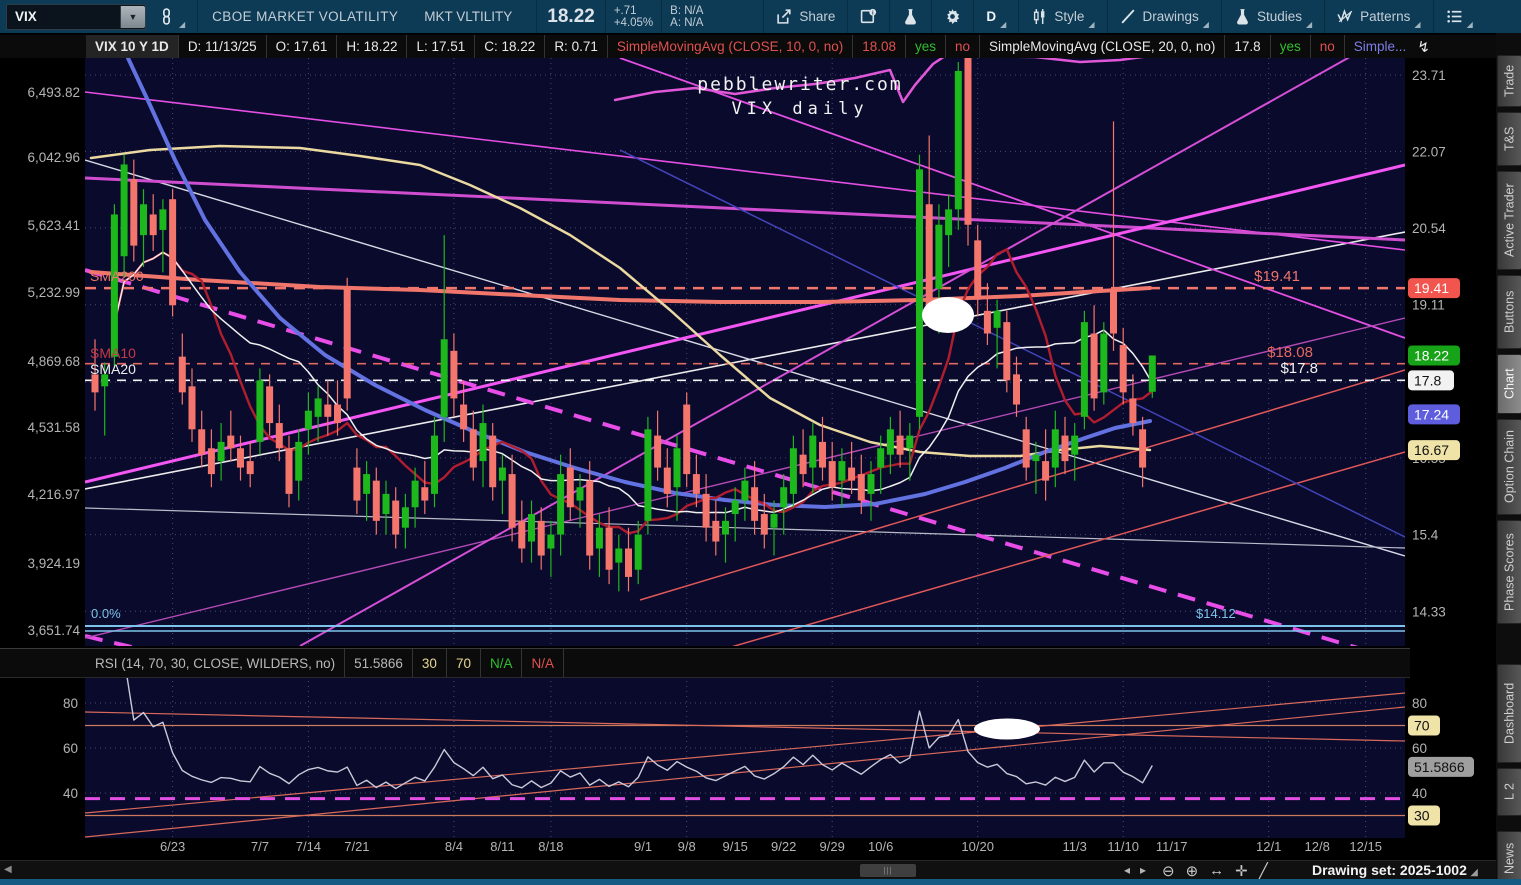 The width and height of the screenshot is (1521, 885). What do you see at coordinates (1429, 75) in the screenshot?
I see `right-axis-label: 23.71` at bounding box center [1429, 75].